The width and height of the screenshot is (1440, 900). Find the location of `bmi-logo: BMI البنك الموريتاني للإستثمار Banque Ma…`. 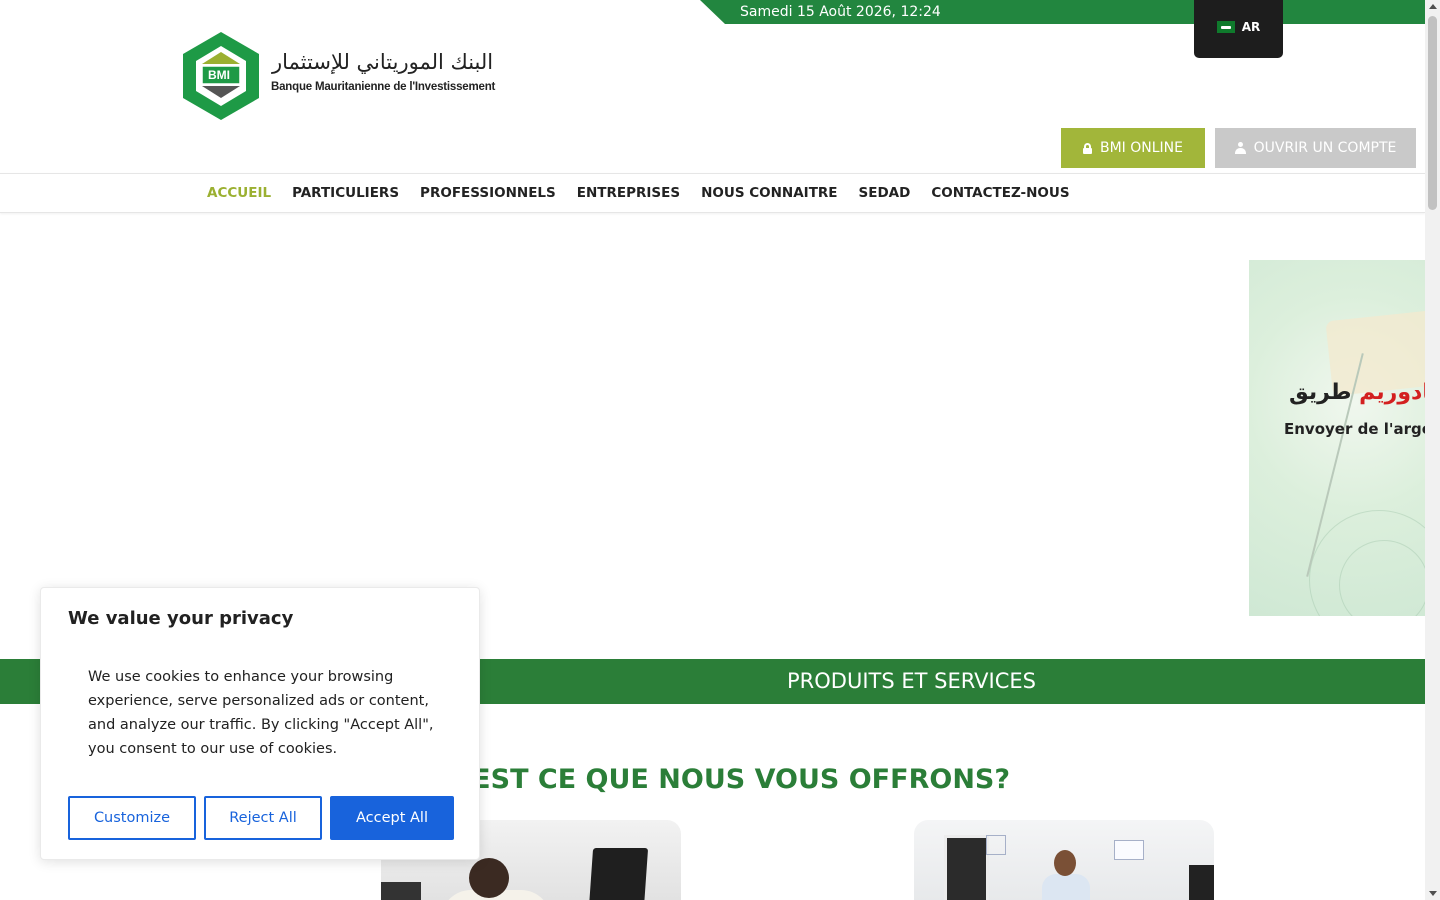

bmi-logo: BMI البنك الموريتاني للإستثمار Banque Ma… is located at coordinates (337, 76).